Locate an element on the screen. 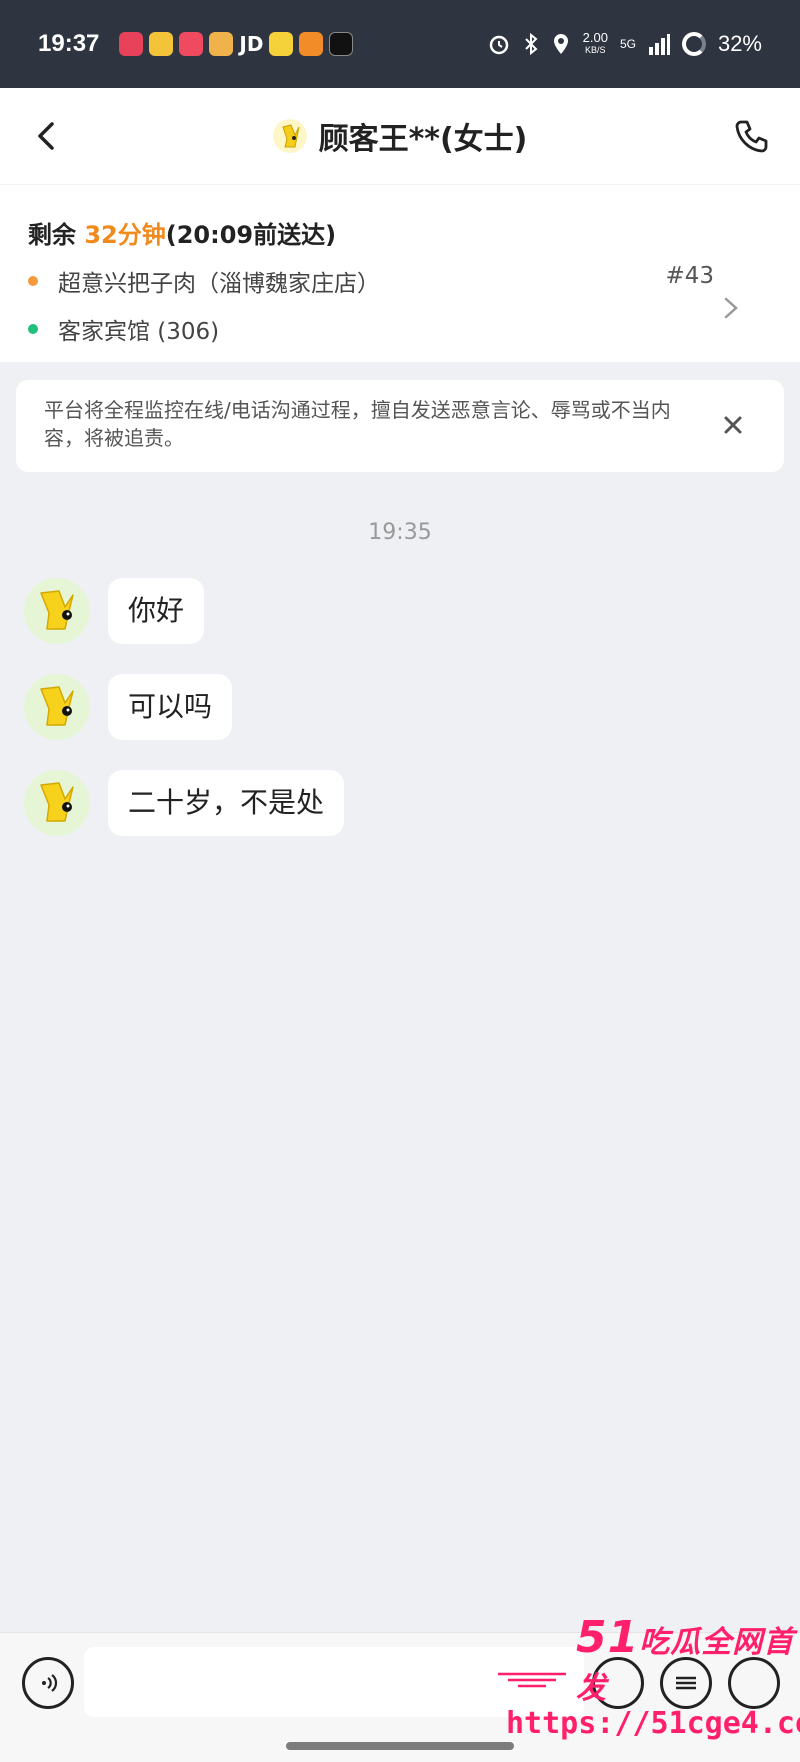 The width and height of the screenshot is (800, 1762). message-row: 可以吗 is located at coordinates (128, 707).